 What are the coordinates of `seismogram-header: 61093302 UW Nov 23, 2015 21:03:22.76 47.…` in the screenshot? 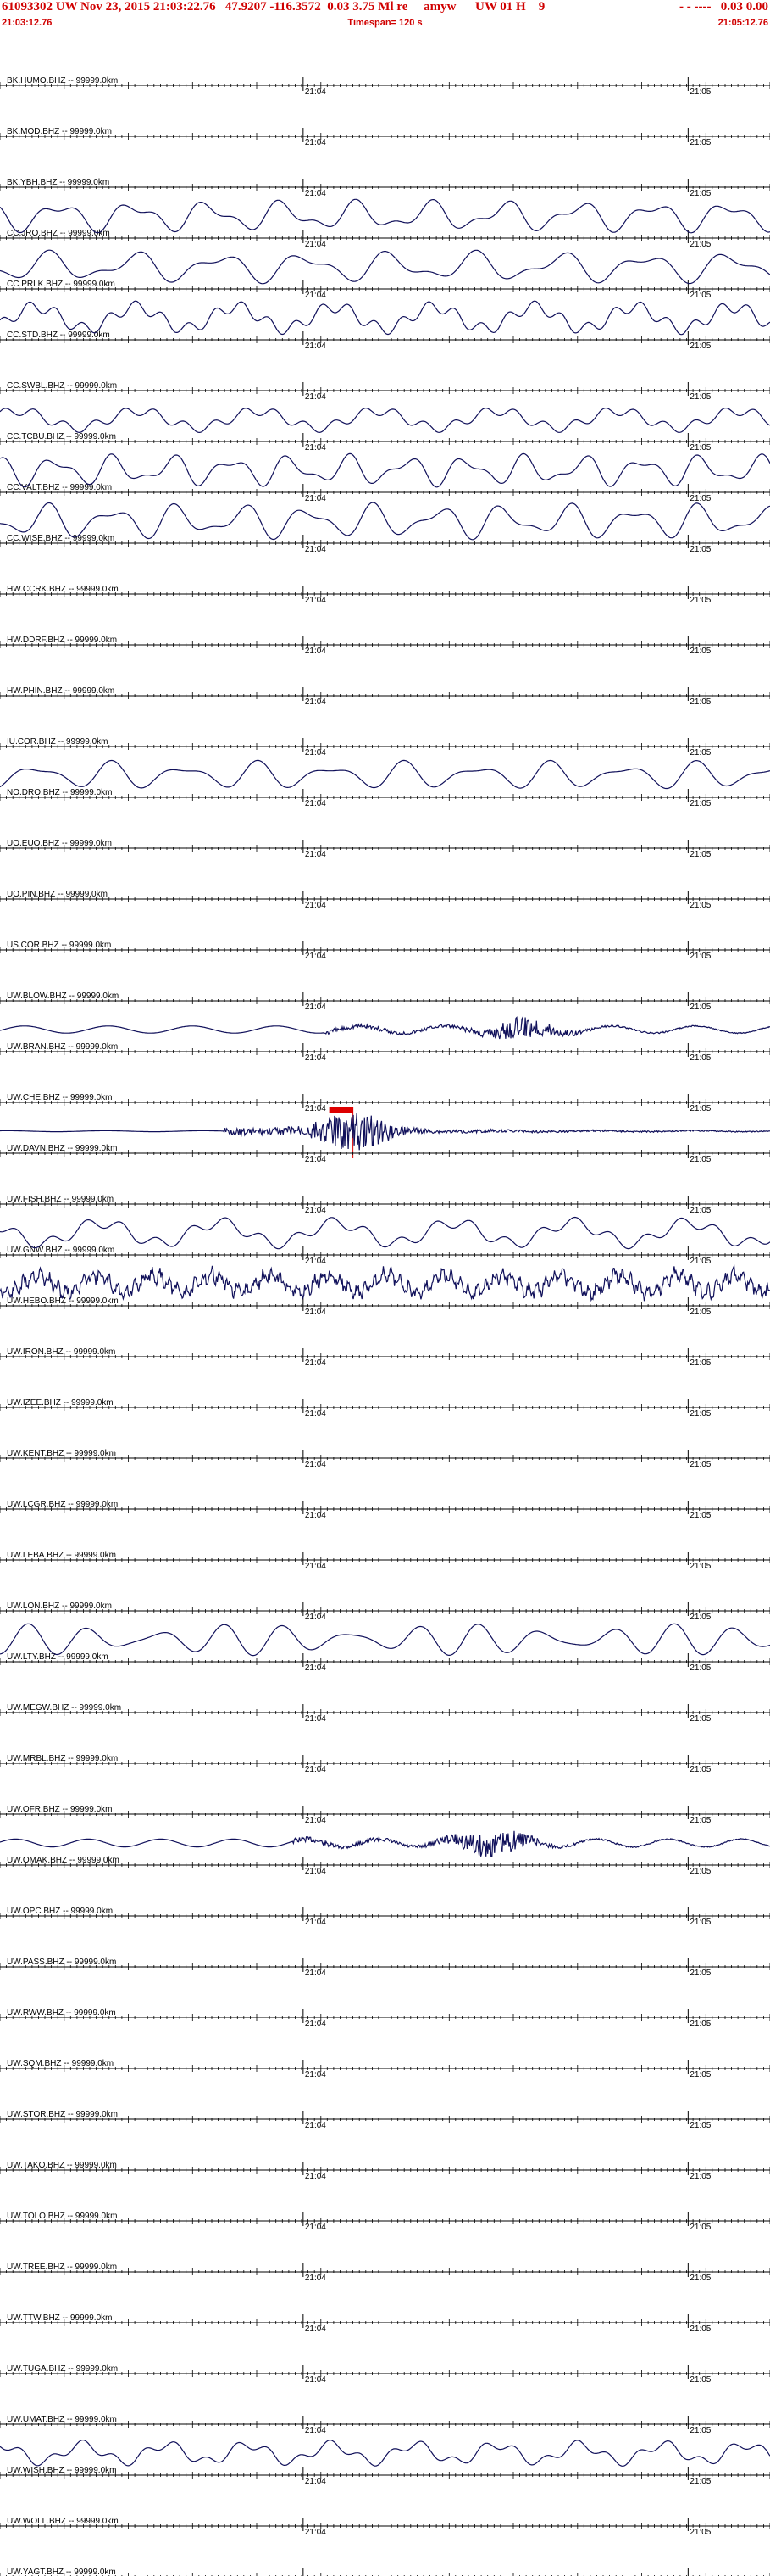 It's located at (385, 15).